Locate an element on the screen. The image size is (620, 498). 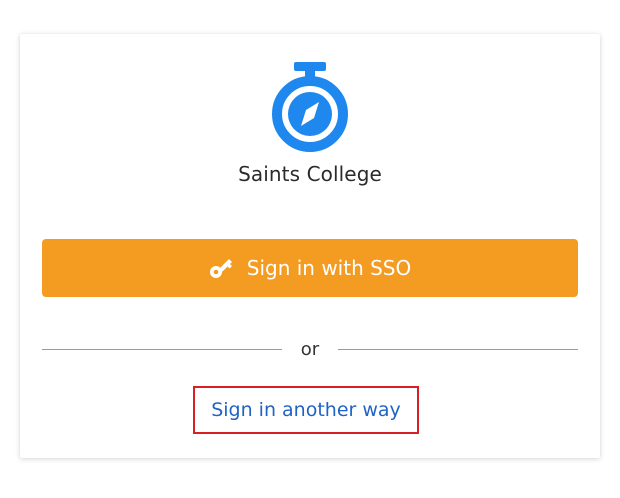
or-divider: or is located at coordinates (310, 349).